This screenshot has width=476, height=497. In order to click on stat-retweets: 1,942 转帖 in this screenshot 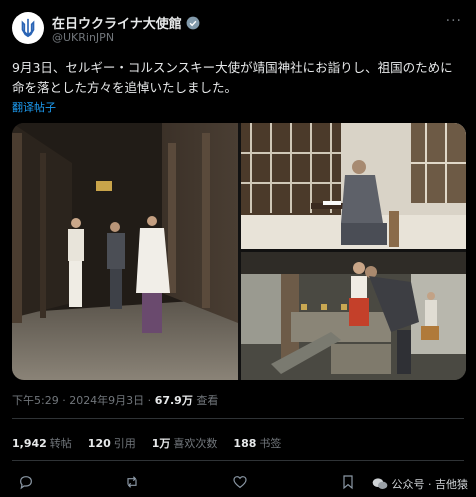, I will do `click(42, 443)`.